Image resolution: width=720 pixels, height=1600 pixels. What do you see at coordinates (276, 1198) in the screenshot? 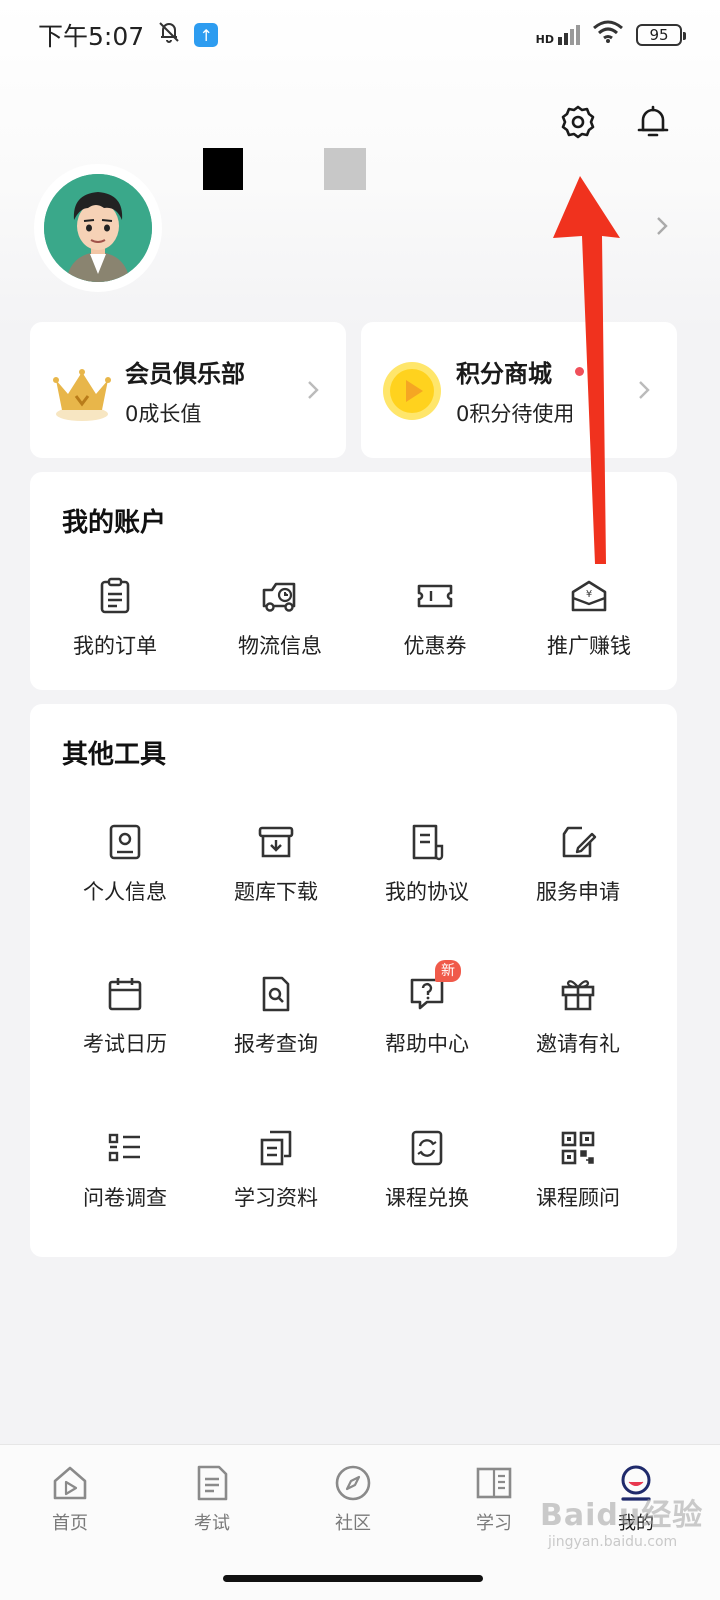
I see `tool-item-label: 学习资料` at bounding box center [276, 1198].